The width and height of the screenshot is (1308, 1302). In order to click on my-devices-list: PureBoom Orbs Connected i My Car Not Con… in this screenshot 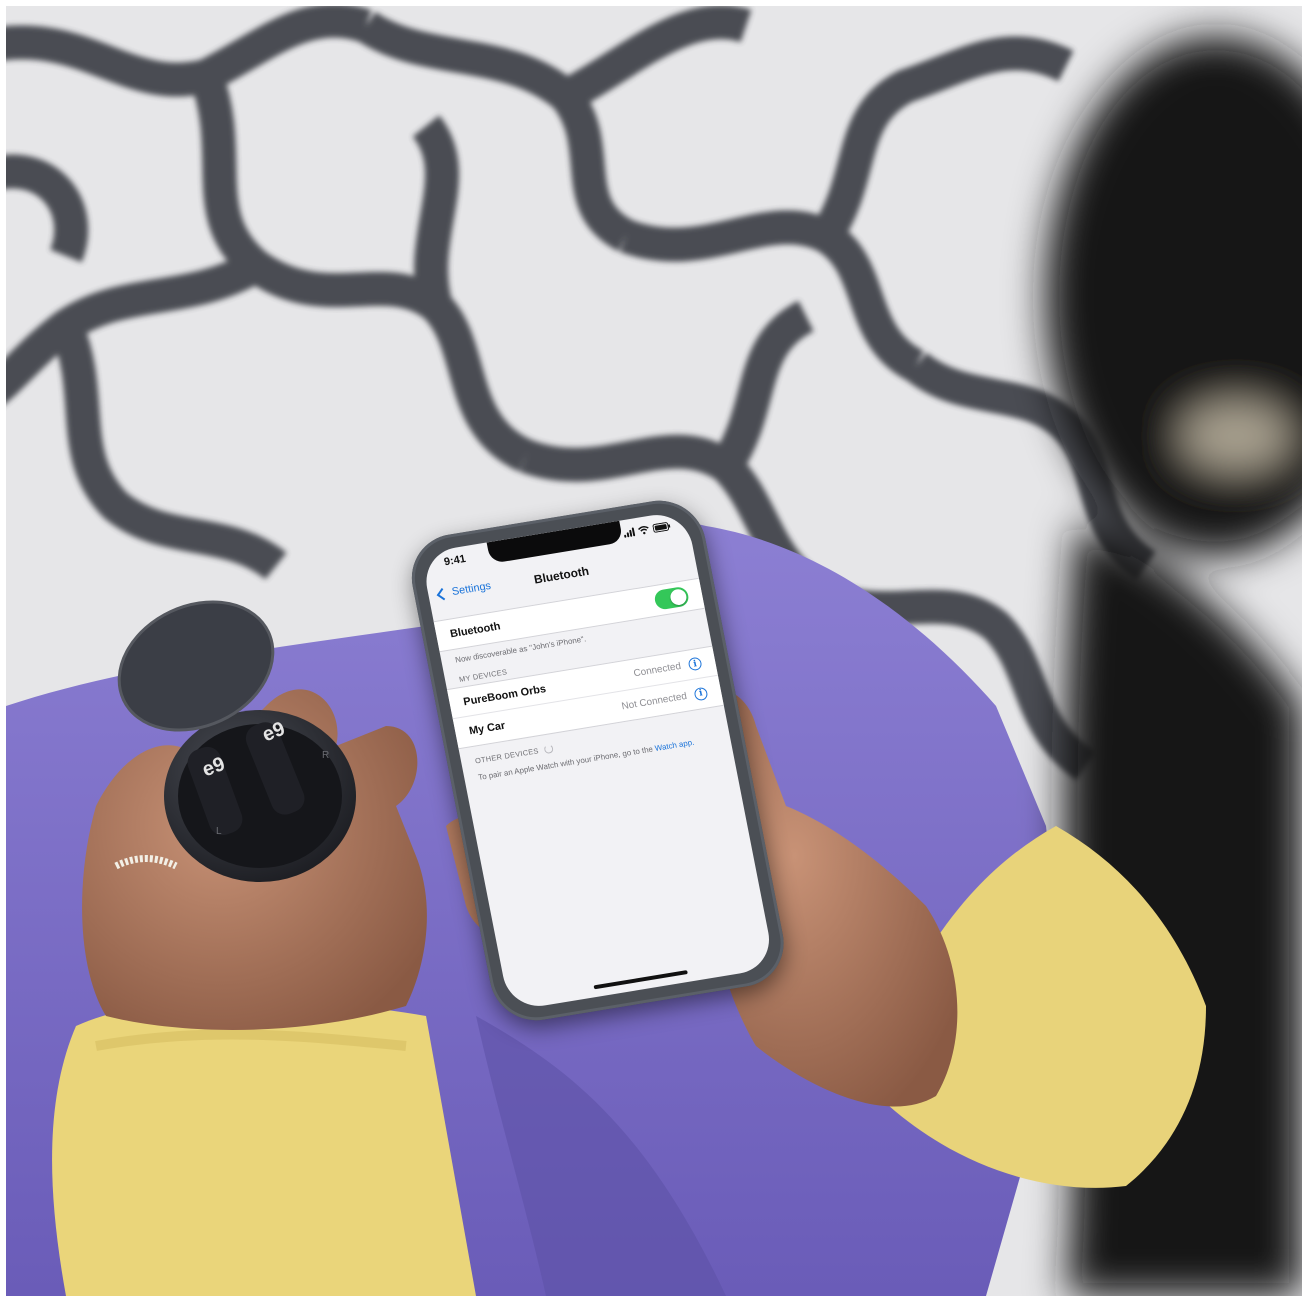, I will do `click(585, 697)`.